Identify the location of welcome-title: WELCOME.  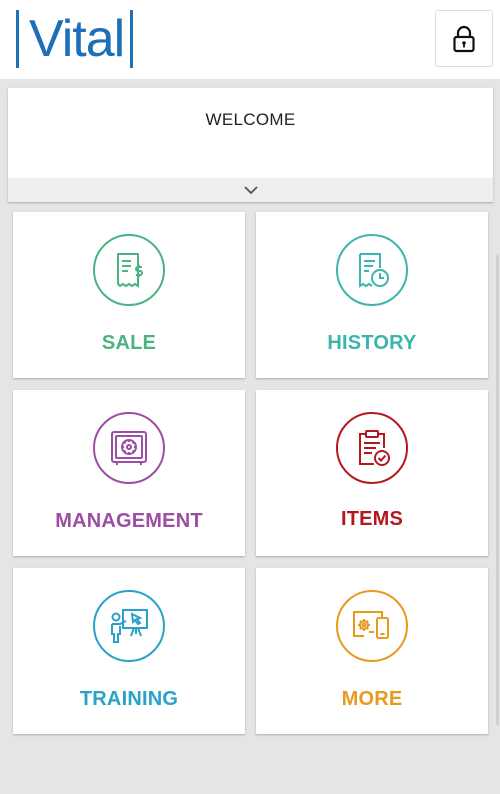
(250, 119).